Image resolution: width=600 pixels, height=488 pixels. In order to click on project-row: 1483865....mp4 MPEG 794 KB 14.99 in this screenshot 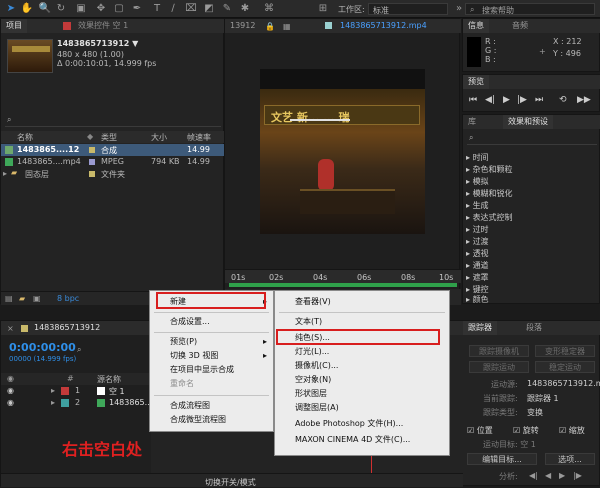, I will do `click(113, 162)`.